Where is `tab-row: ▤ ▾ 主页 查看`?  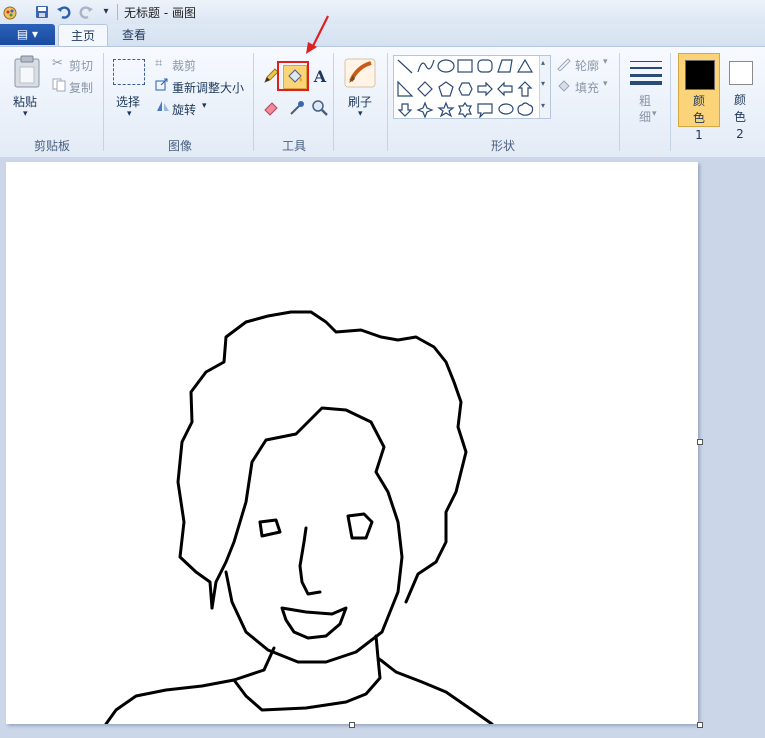 tab-row: ▤ ▾ 主页 查看 is located at coordinates (382, 35).